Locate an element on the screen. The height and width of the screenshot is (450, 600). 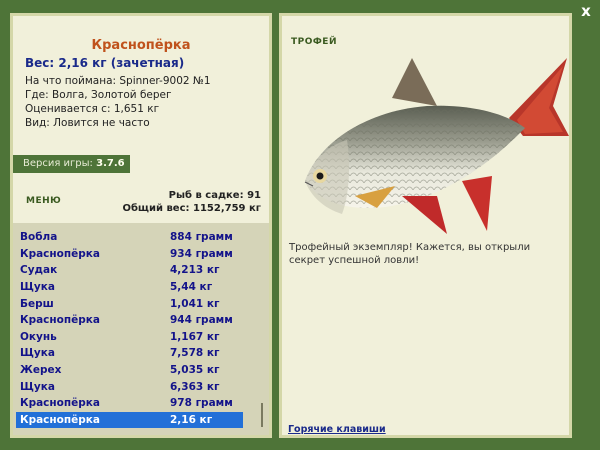
catch-fish-weight: 5,44 кг is located at coordinates (191, 287).